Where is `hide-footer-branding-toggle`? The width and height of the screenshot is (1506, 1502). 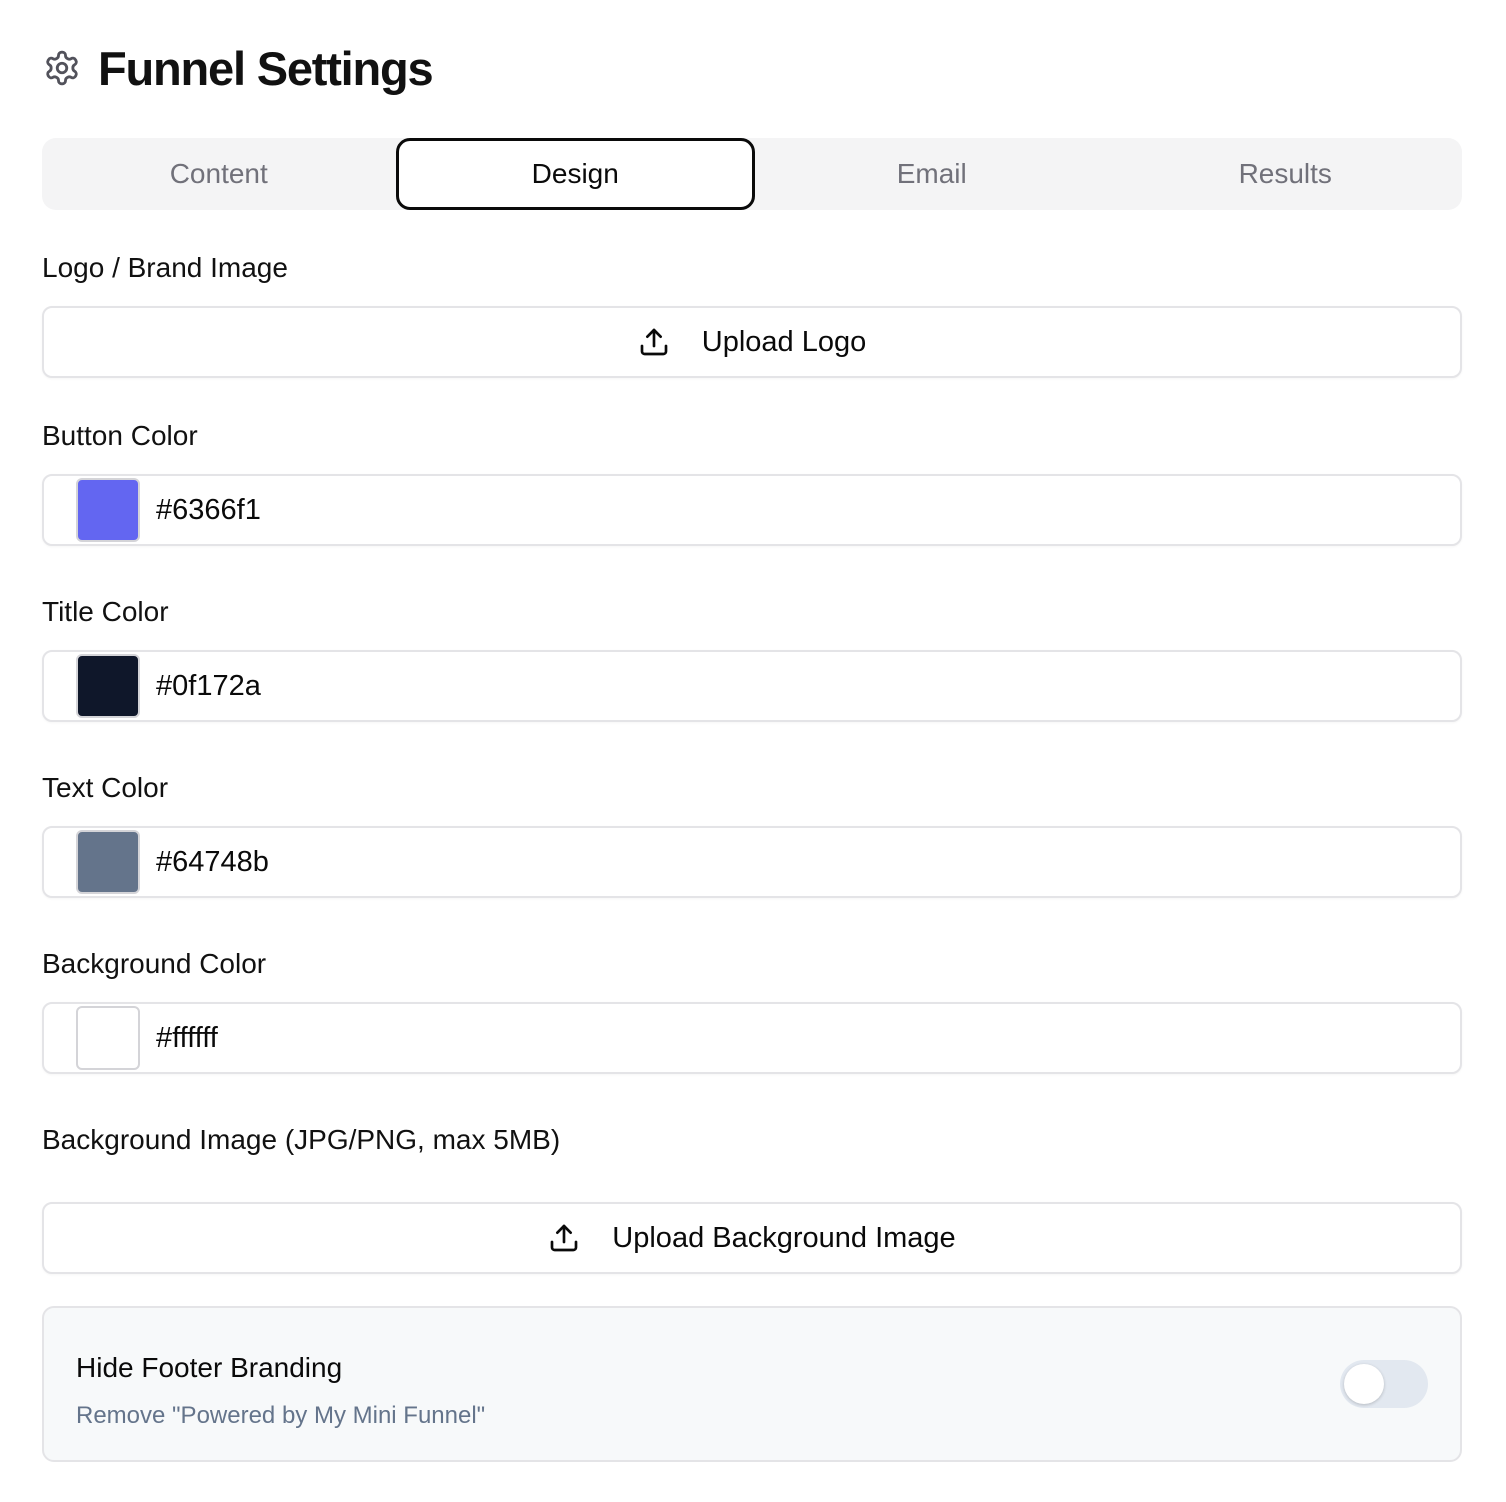 hide-footer-branding-toggle is located at coordinates (1384, 1384).